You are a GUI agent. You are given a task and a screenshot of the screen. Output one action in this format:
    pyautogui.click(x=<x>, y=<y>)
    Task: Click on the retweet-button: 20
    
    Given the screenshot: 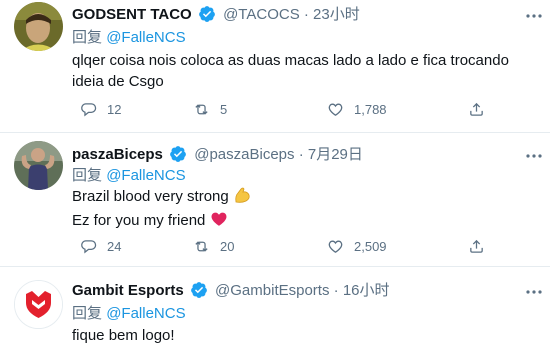 What is the action you would take?
    pyautogui.click(x=213, y=246)
    